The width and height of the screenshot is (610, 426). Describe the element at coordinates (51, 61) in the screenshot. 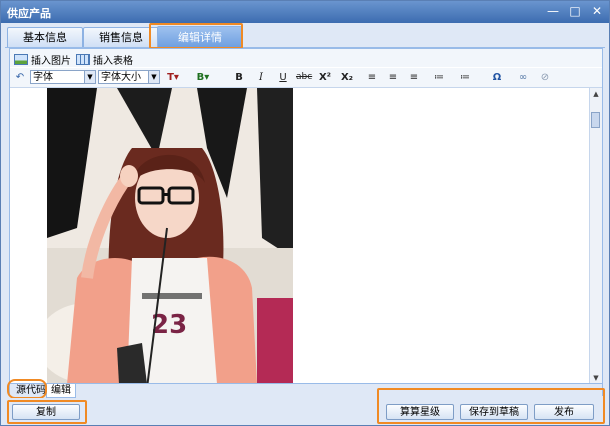

I see `insert-image-label: 插入图片` at that location.